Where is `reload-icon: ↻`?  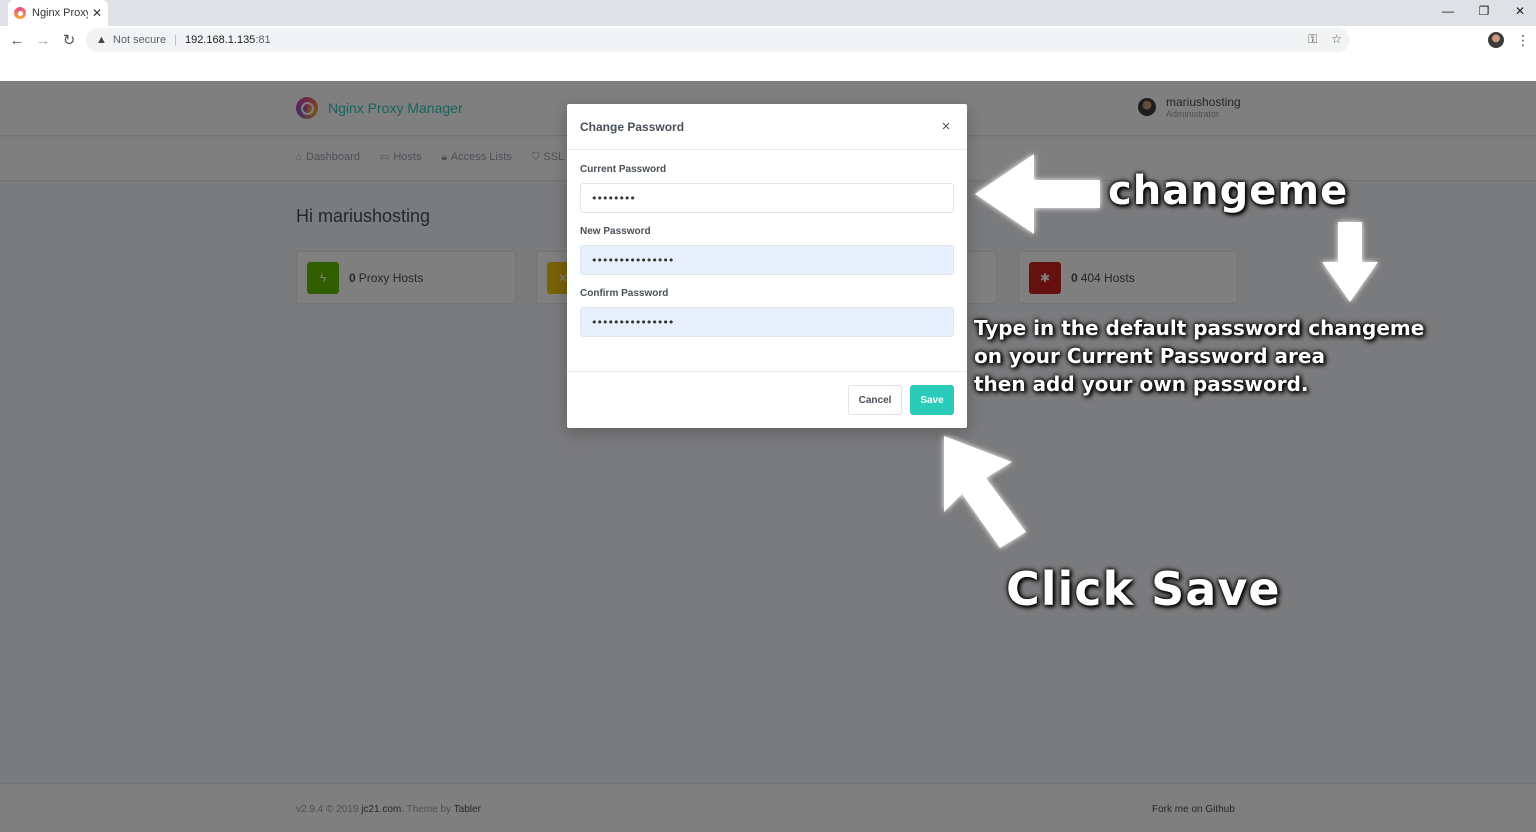 reload-icon: ↻ is located at coordinates (69, 40).